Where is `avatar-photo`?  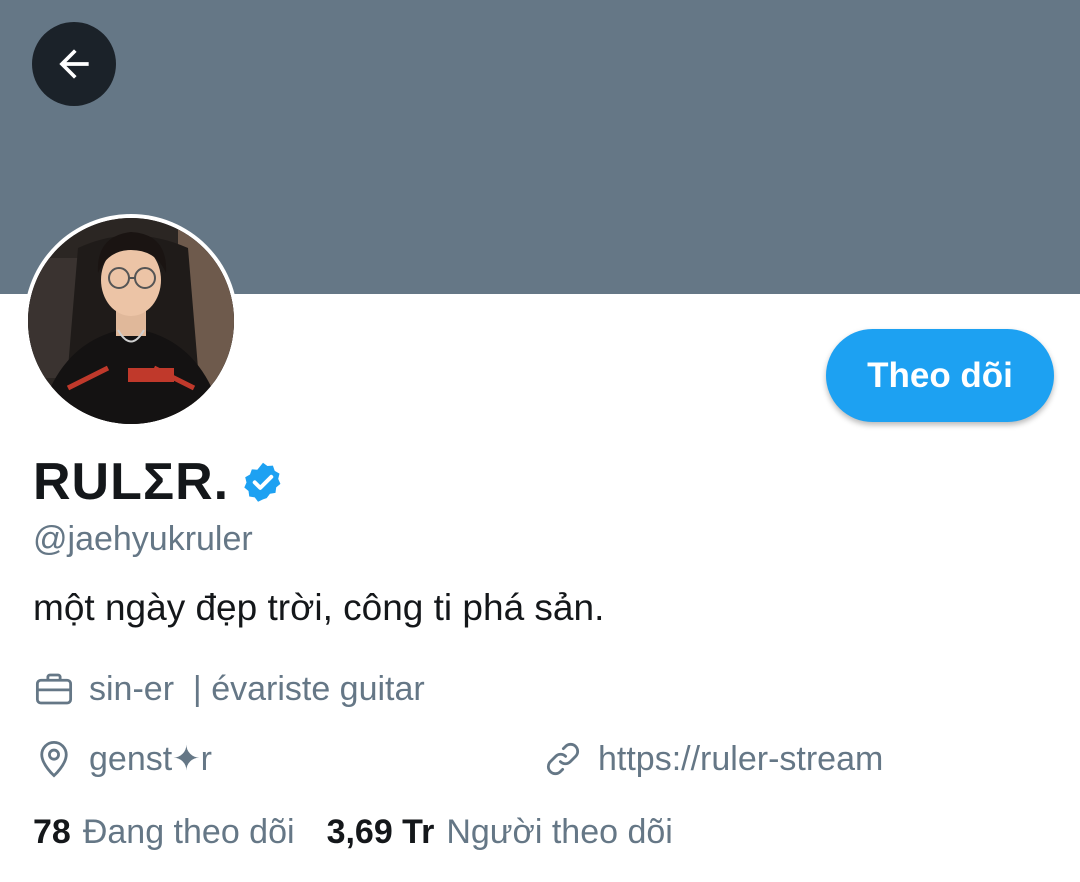 avatar-photo is located at coordinates (131, 321).